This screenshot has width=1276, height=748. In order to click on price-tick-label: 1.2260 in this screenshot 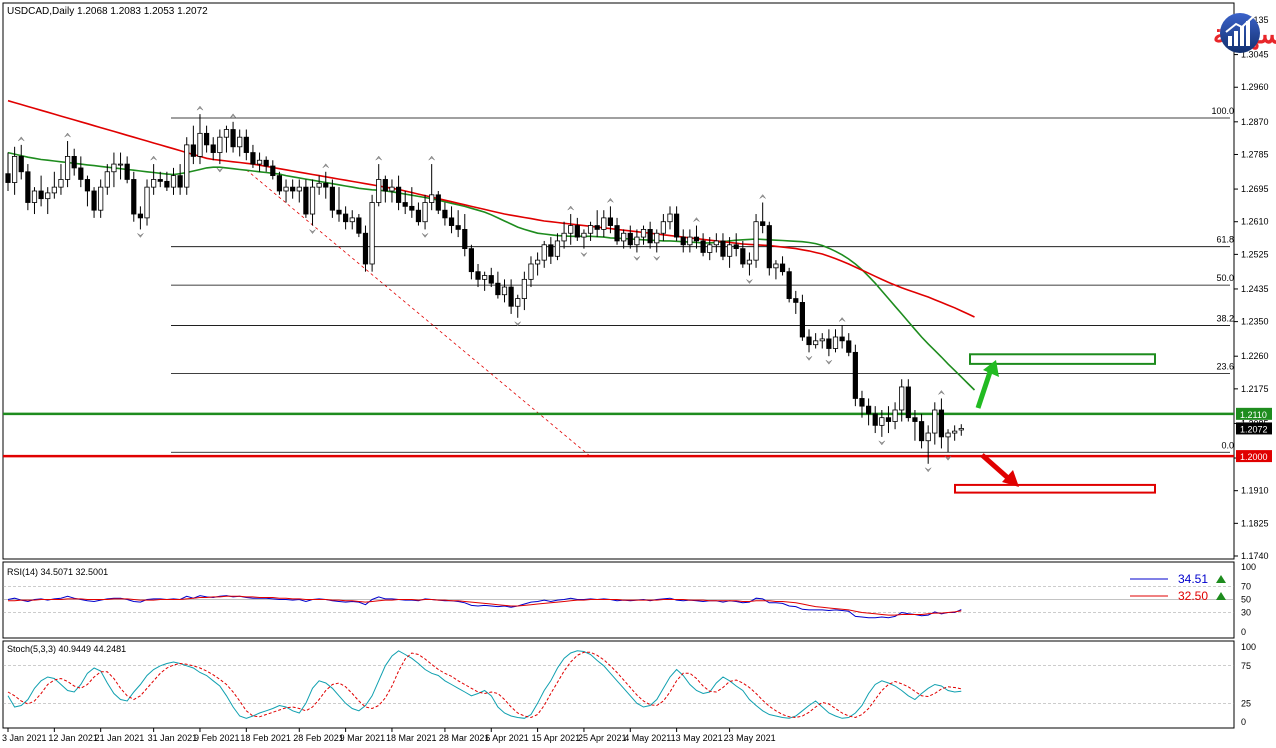, I will do `click(1255, 356)`.